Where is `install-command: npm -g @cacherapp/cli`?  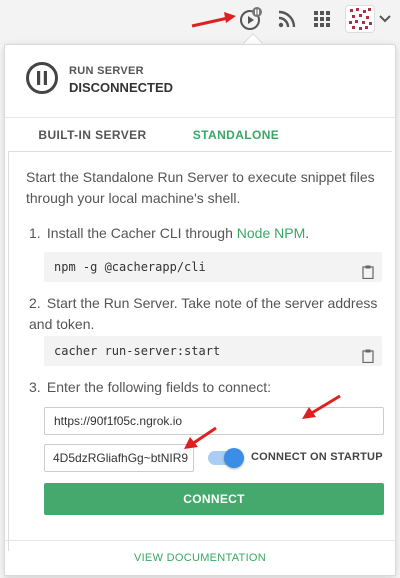 install-command: npm -g @cacherapp/cli is located at coordinates (213, 267).